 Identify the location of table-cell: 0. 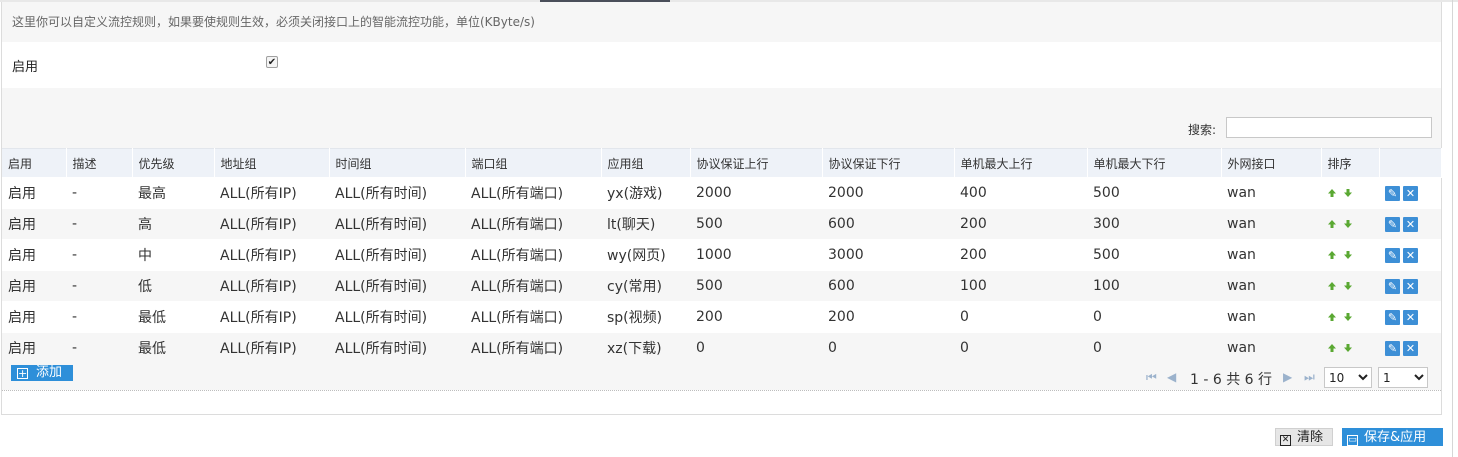
(756, 347).